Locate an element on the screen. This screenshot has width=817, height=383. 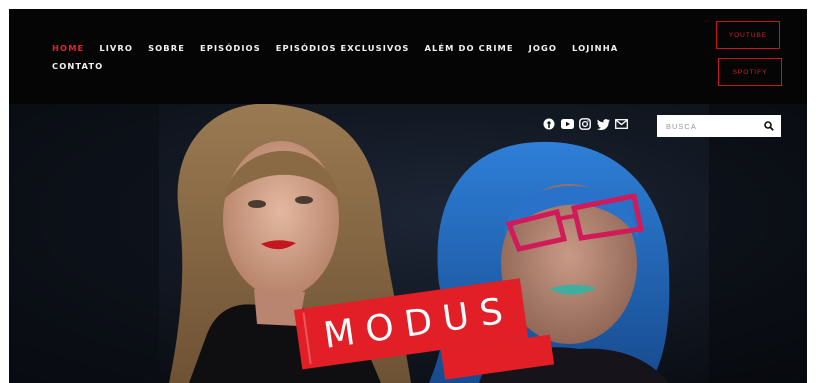
nav-item-contato: CONTATO is located at coordinates (77, 66).